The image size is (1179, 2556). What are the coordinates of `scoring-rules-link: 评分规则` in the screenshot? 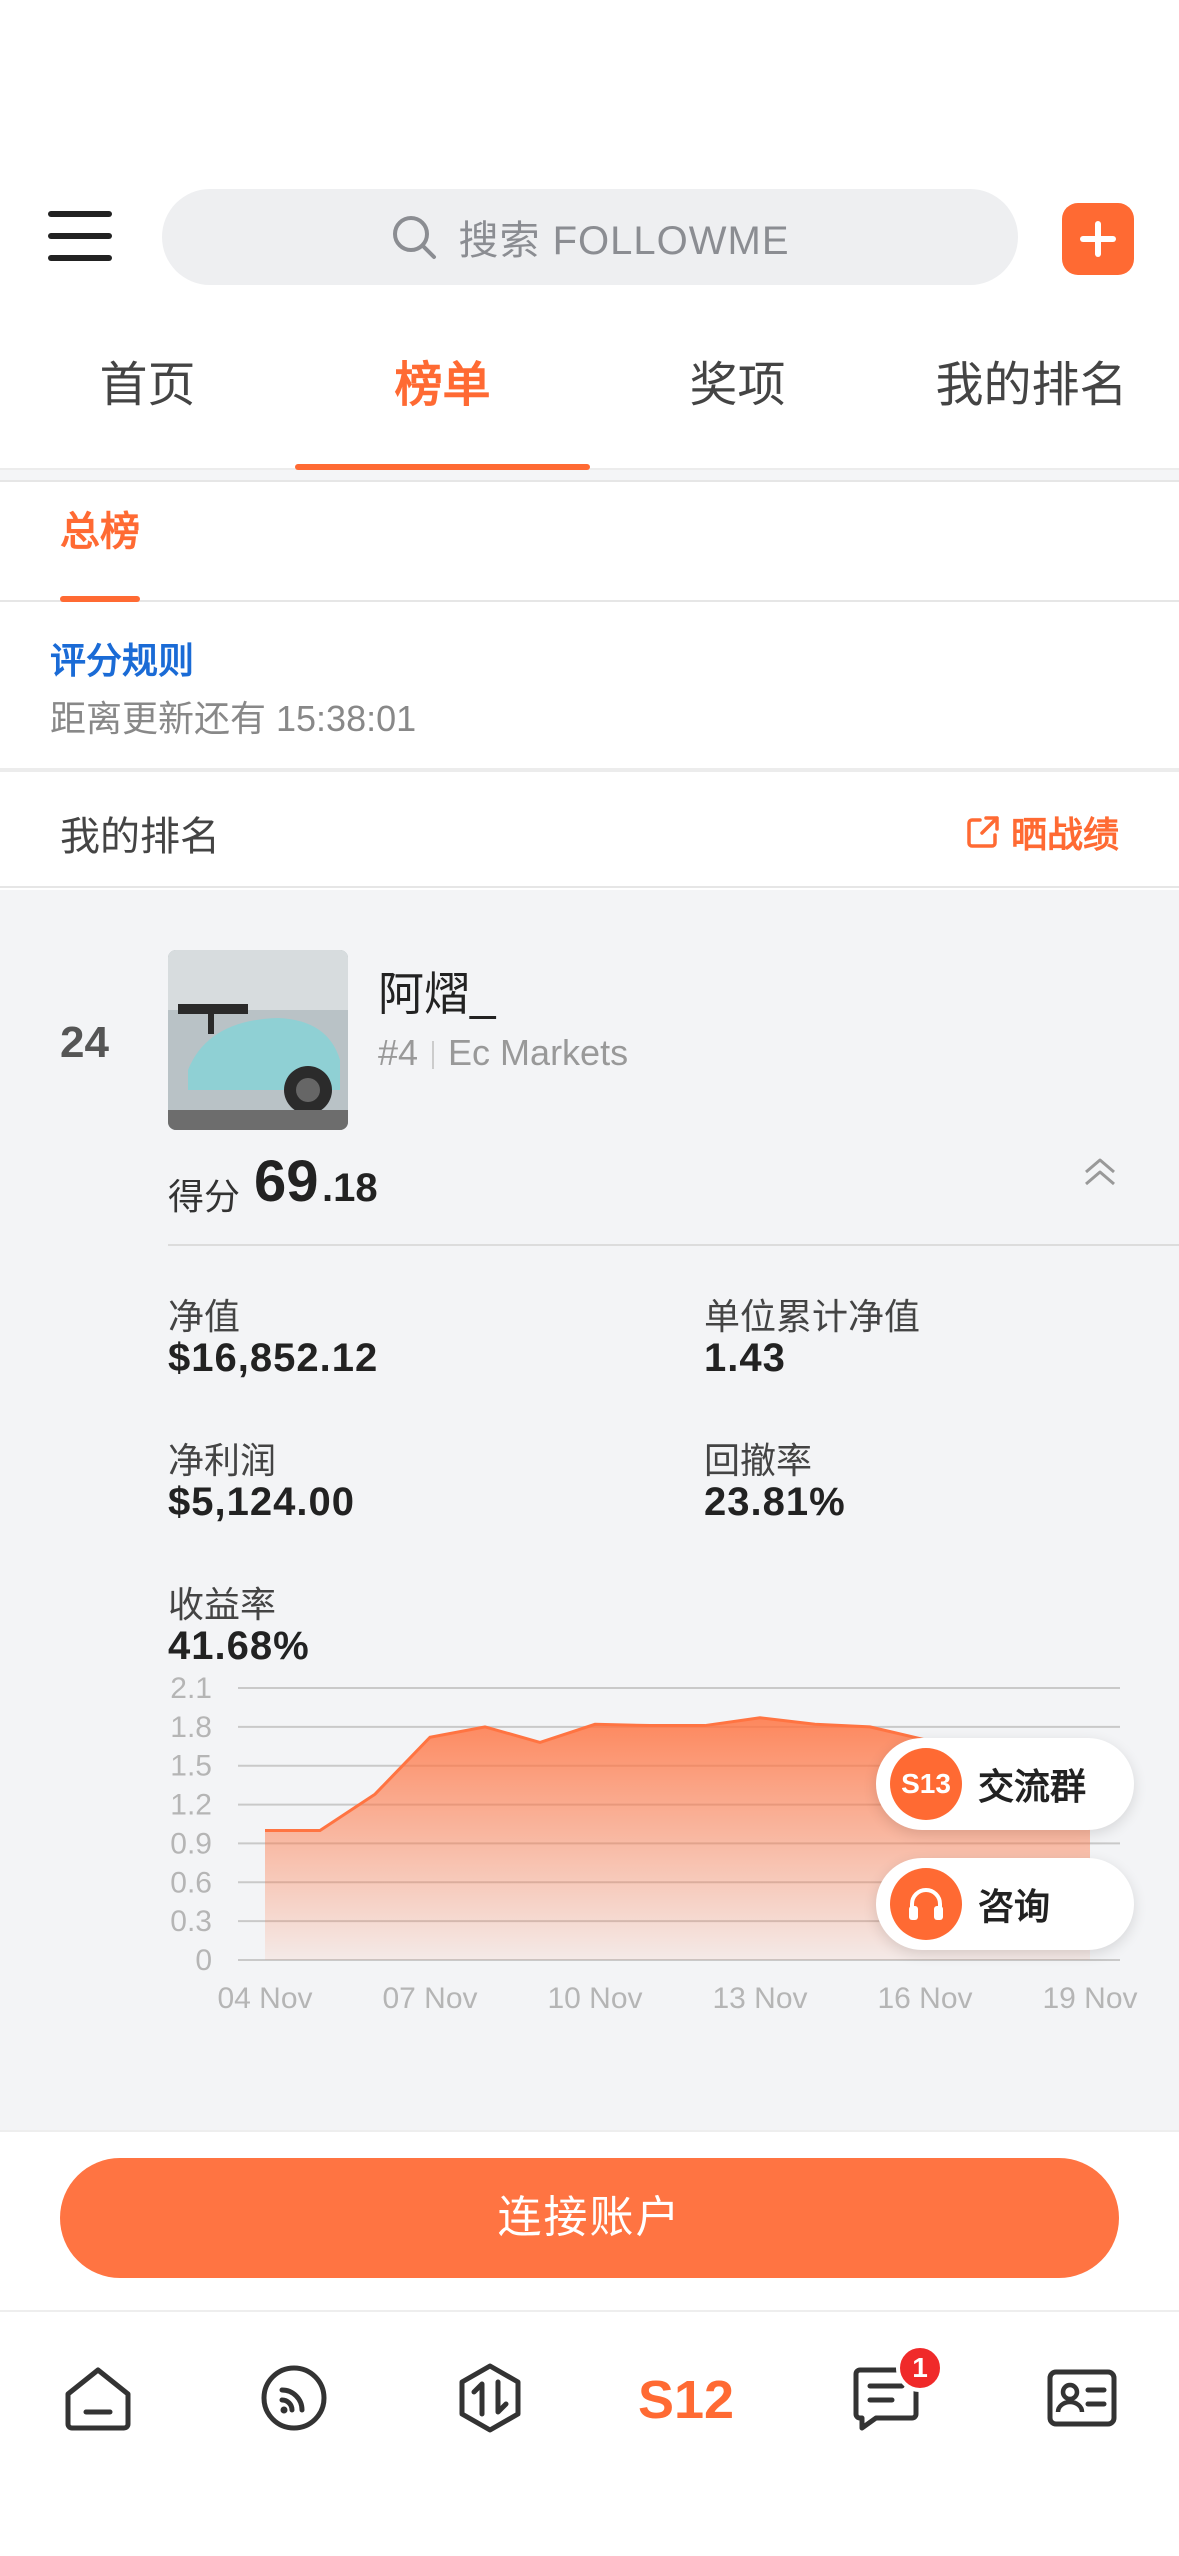 It's located at (122, 658).